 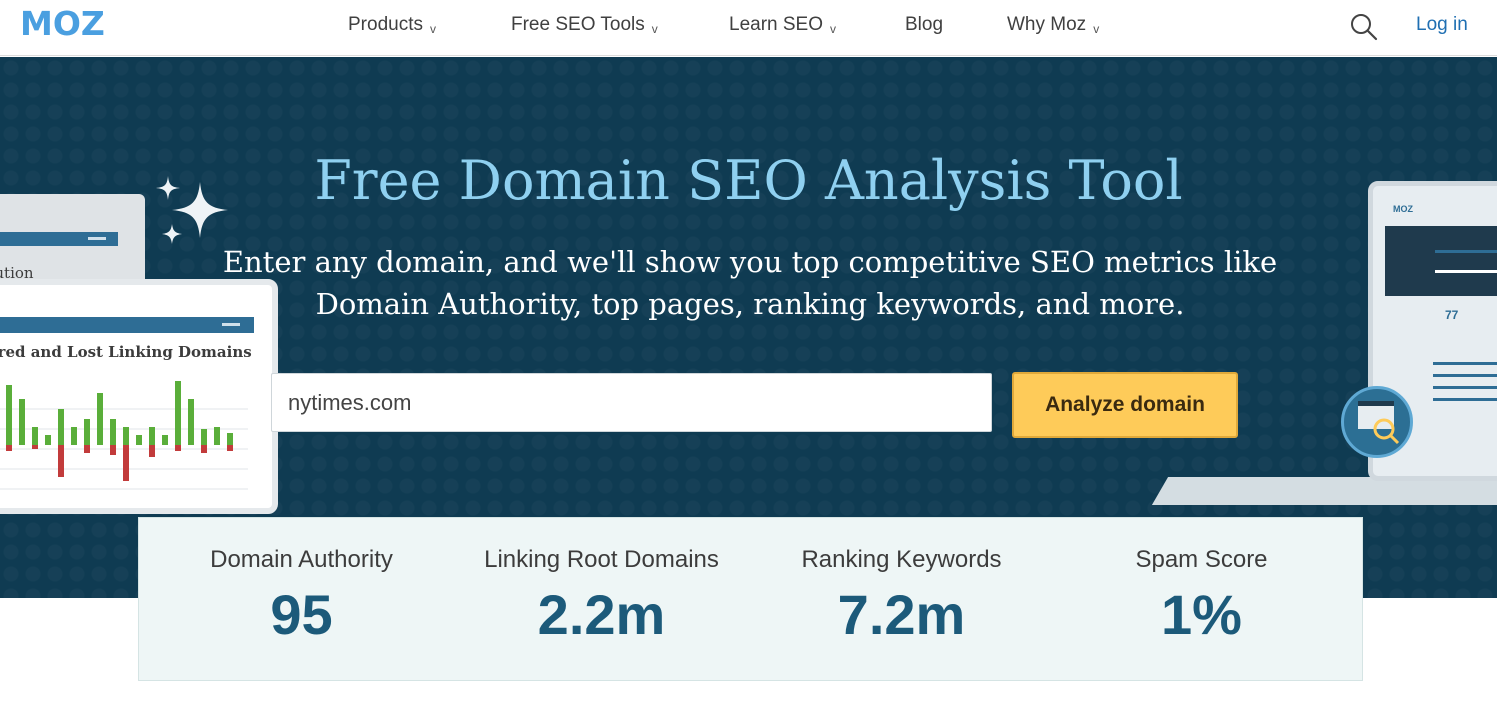 I want to click on metric-domain-authority: Domain Authority 95, so click(x=301, y=600).